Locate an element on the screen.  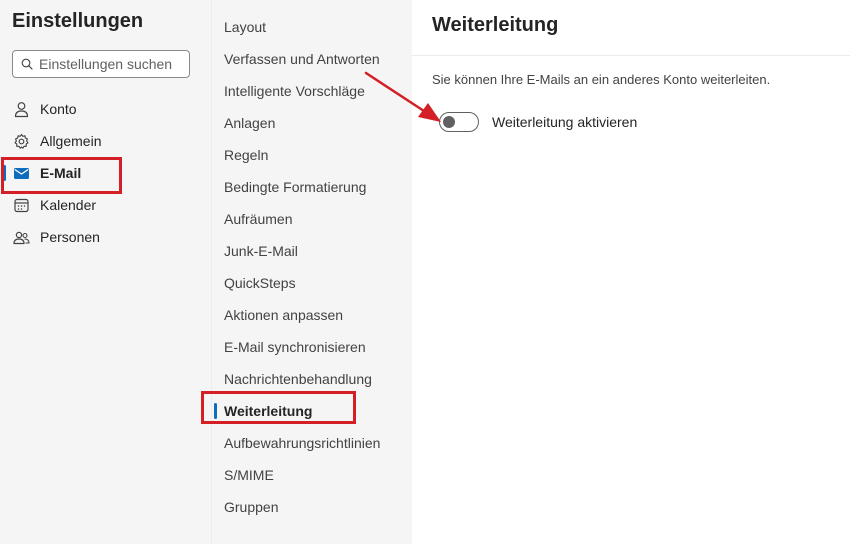
section-label: Nachrichtenbehandlung is located at coordinates (298, 379).